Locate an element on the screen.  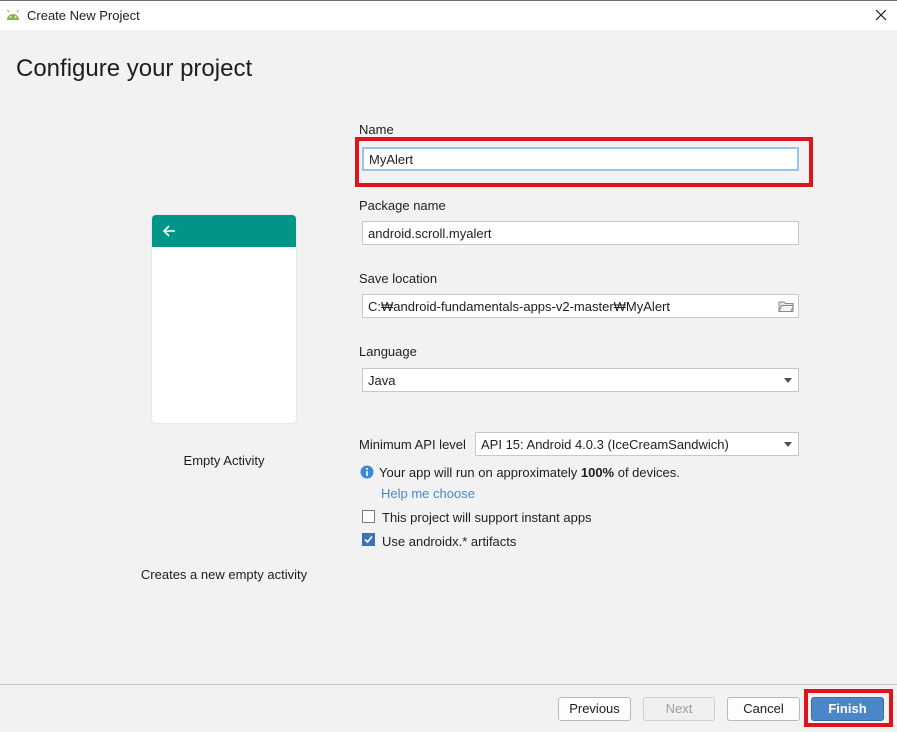
template-description: Creates a new empty activity is located at coordinates (224, 574).